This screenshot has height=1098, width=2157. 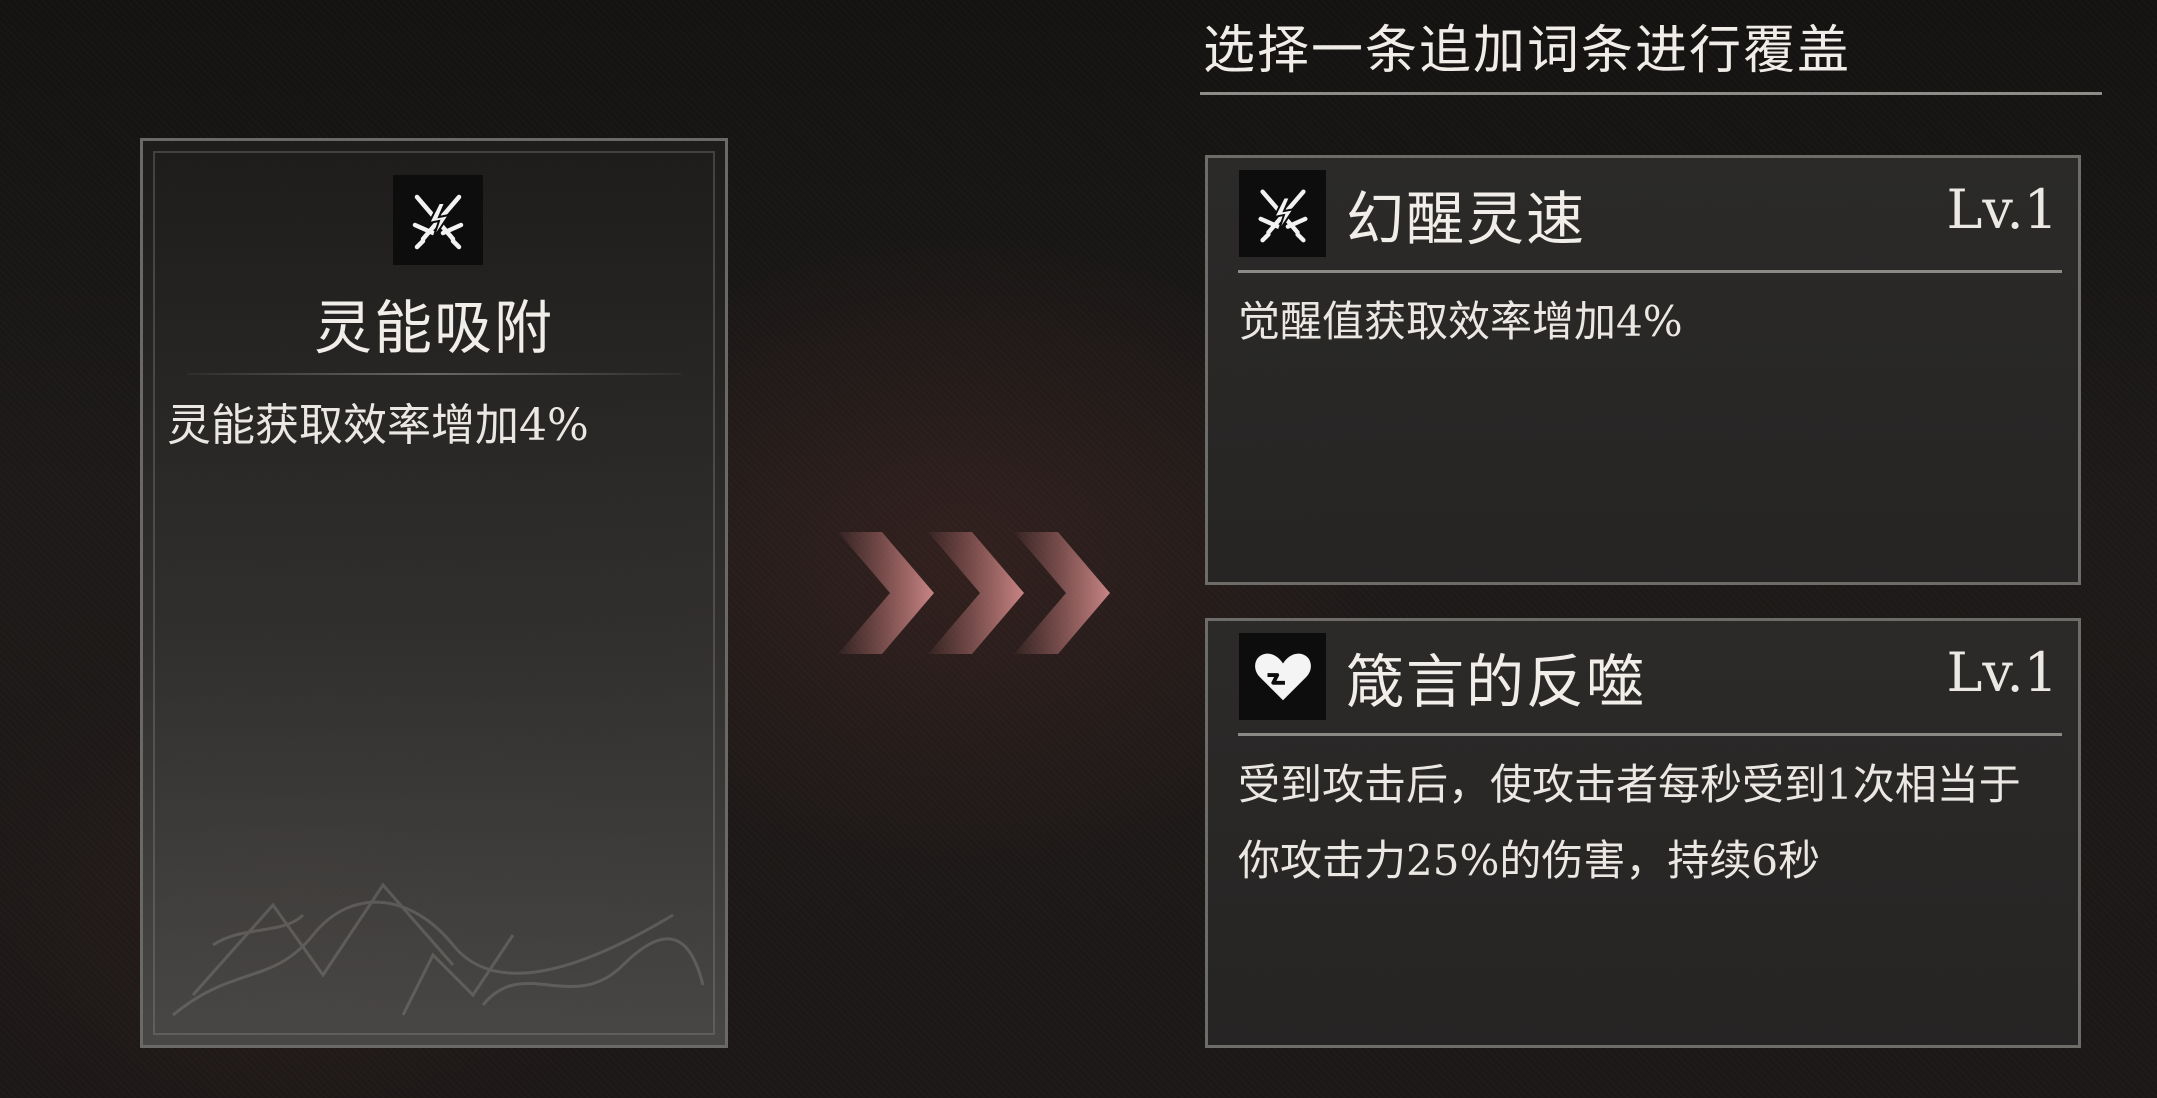 What do you see at coordinates (1496, 682) in the screenshot?
I see `affix-option-name: 箴言的反噬` at bounding box center [1496, 682].